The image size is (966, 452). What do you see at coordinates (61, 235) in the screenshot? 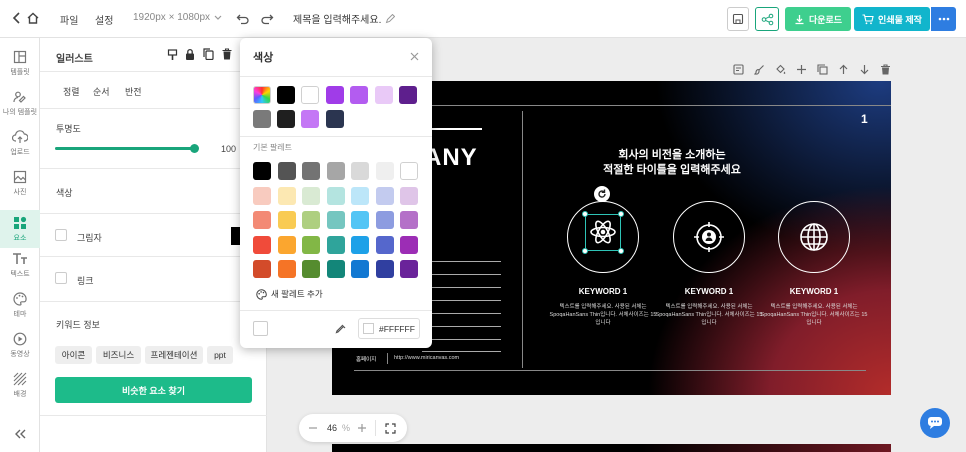
I see `shadow-checkbox` at bounding box center [61, 235].